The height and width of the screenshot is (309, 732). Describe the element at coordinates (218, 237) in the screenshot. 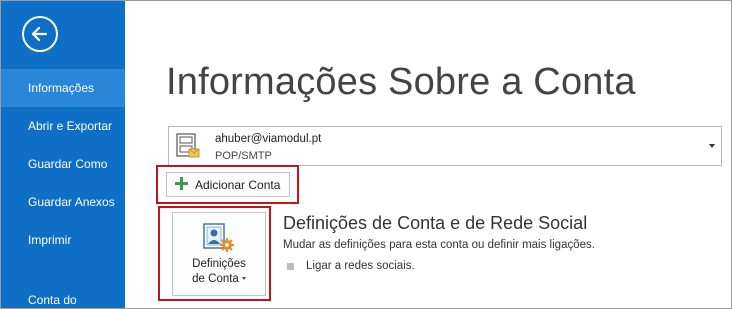

I see `account-settings-icon` at that location.